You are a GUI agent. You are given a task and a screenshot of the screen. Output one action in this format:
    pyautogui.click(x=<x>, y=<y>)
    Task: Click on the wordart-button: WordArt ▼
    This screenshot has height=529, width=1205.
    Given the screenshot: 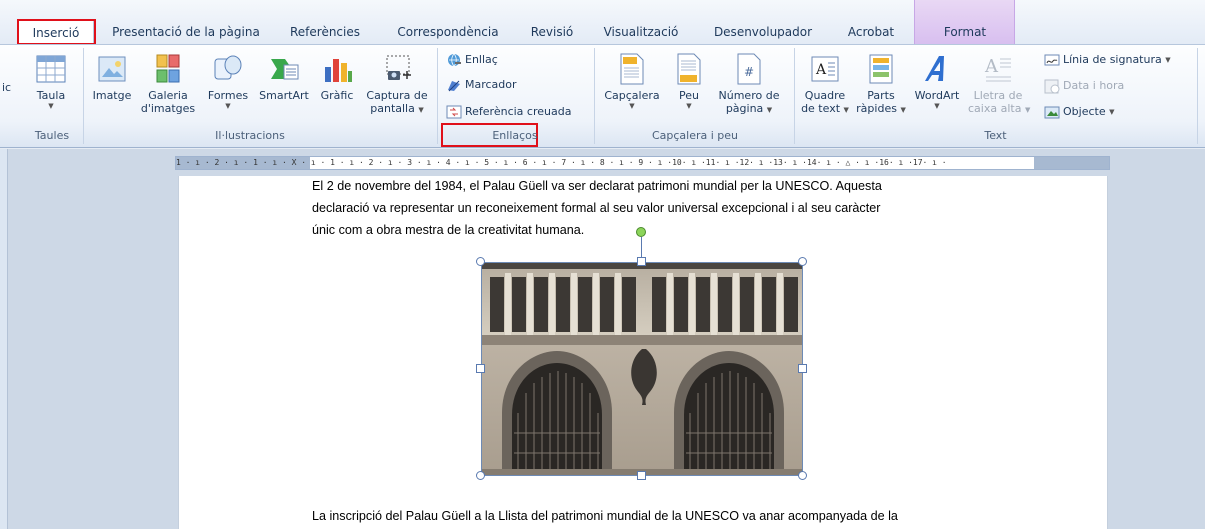 What is the action you would take?
    pyautogui.click(x=937, y=82)
    